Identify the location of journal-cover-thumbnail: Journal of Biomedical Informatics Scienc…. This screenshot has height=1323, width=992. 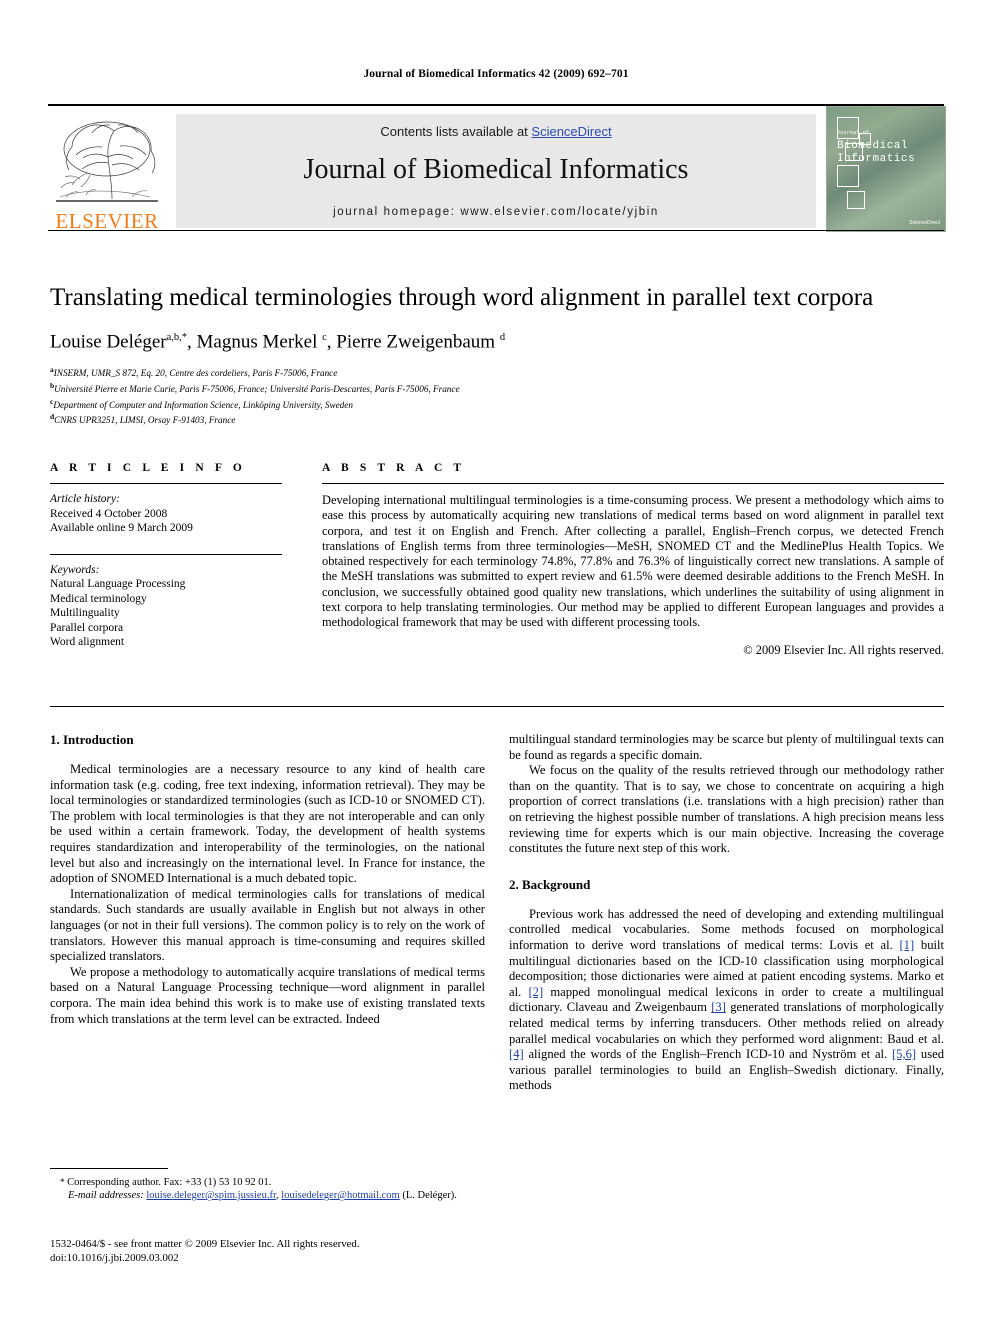
(886, 169).